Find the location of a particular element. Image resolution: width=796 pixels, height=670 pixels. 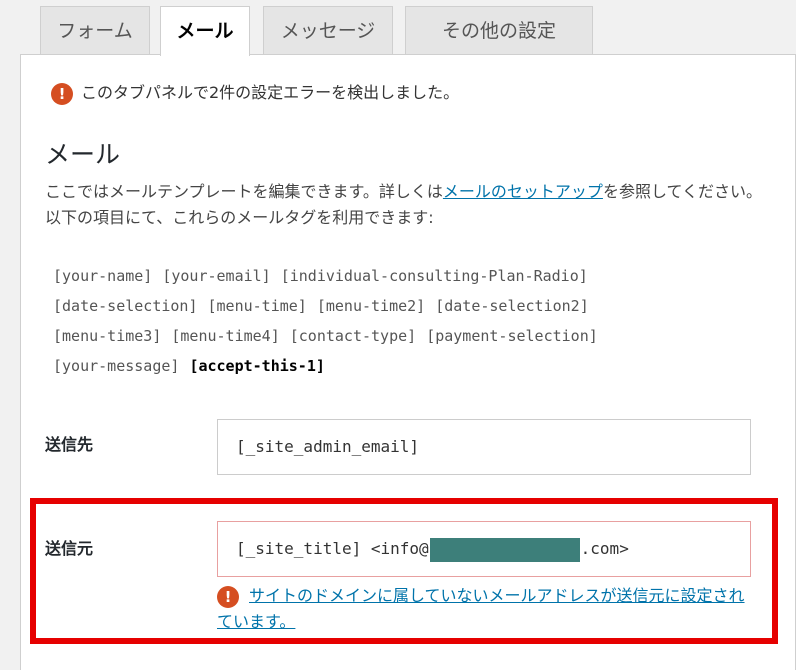

mail-tag: [contact-type] is located at coordinates (353, 336).